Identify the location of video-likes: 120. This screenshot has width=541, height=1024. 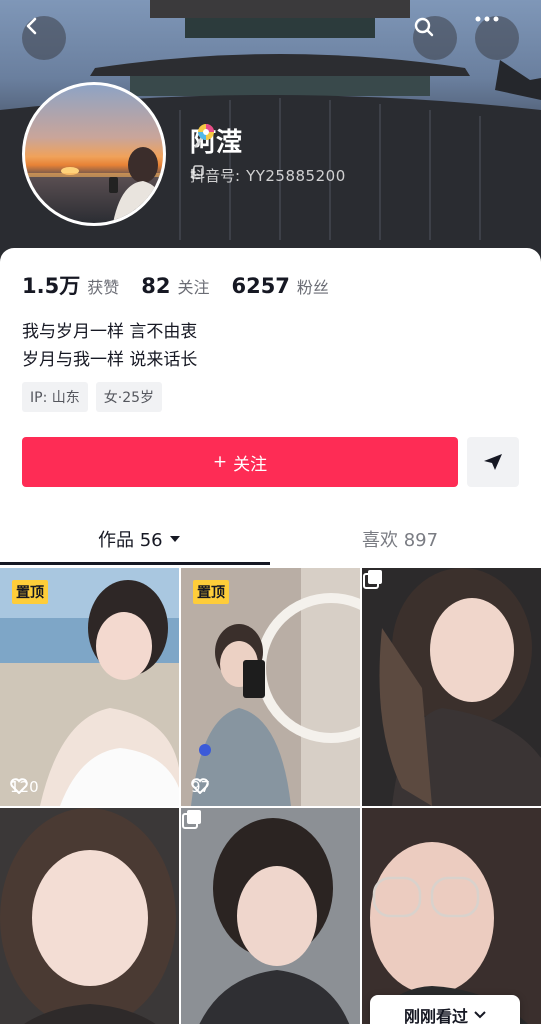
(24, 787).